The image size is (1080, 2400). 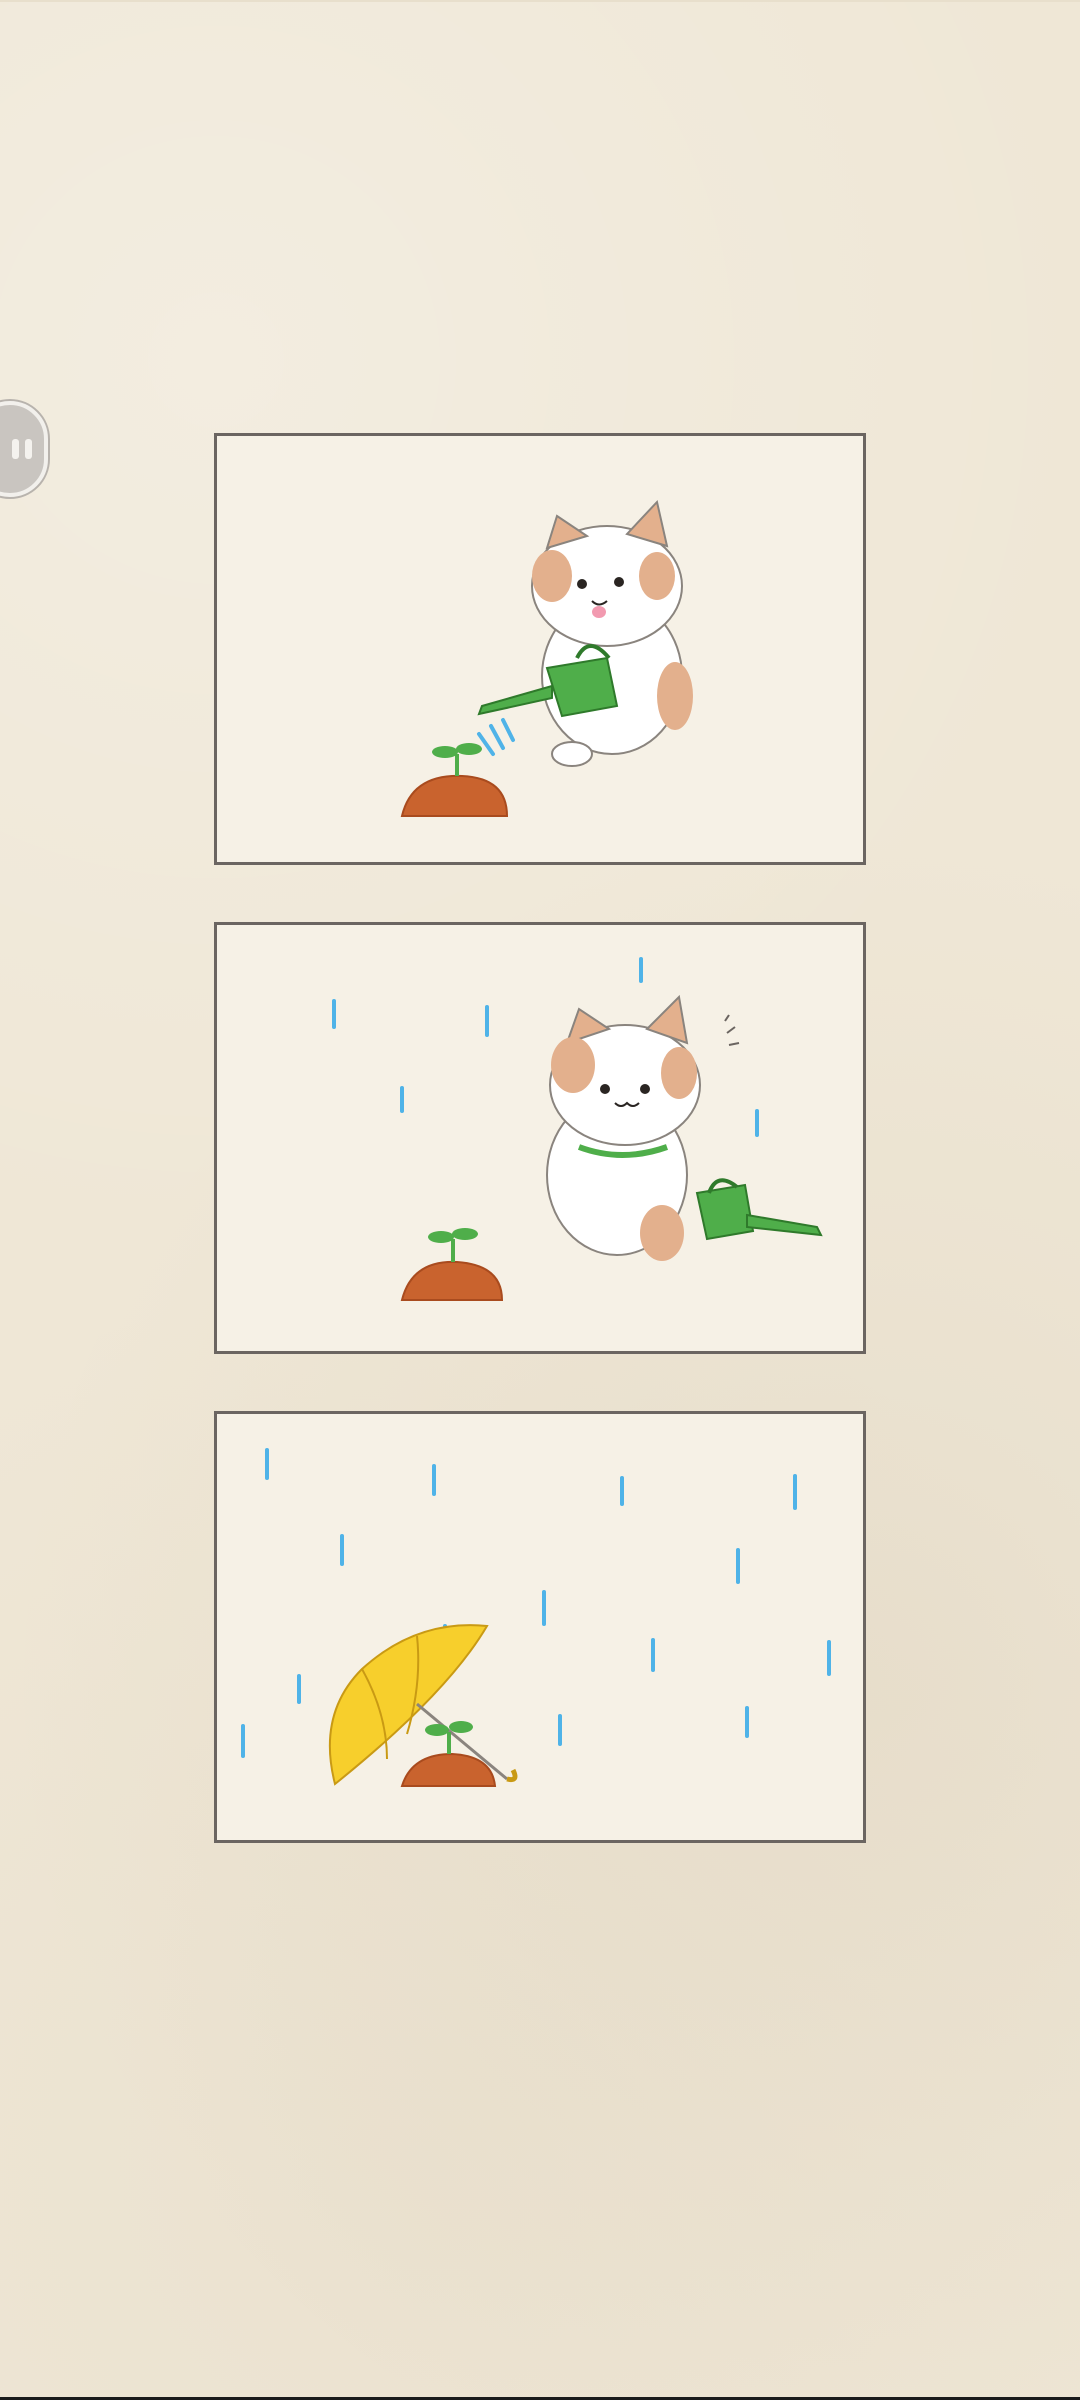 I want to click on cat-character, so click(x=612, y=633).